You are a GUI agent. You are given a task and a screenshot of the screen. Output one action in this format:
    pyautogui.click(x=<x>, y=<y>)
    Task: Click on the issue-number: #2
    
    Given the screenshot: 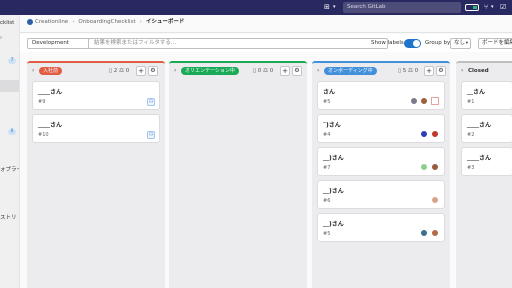 What is the action you would take?
    pyautogui.click(x=471, y=135)
    